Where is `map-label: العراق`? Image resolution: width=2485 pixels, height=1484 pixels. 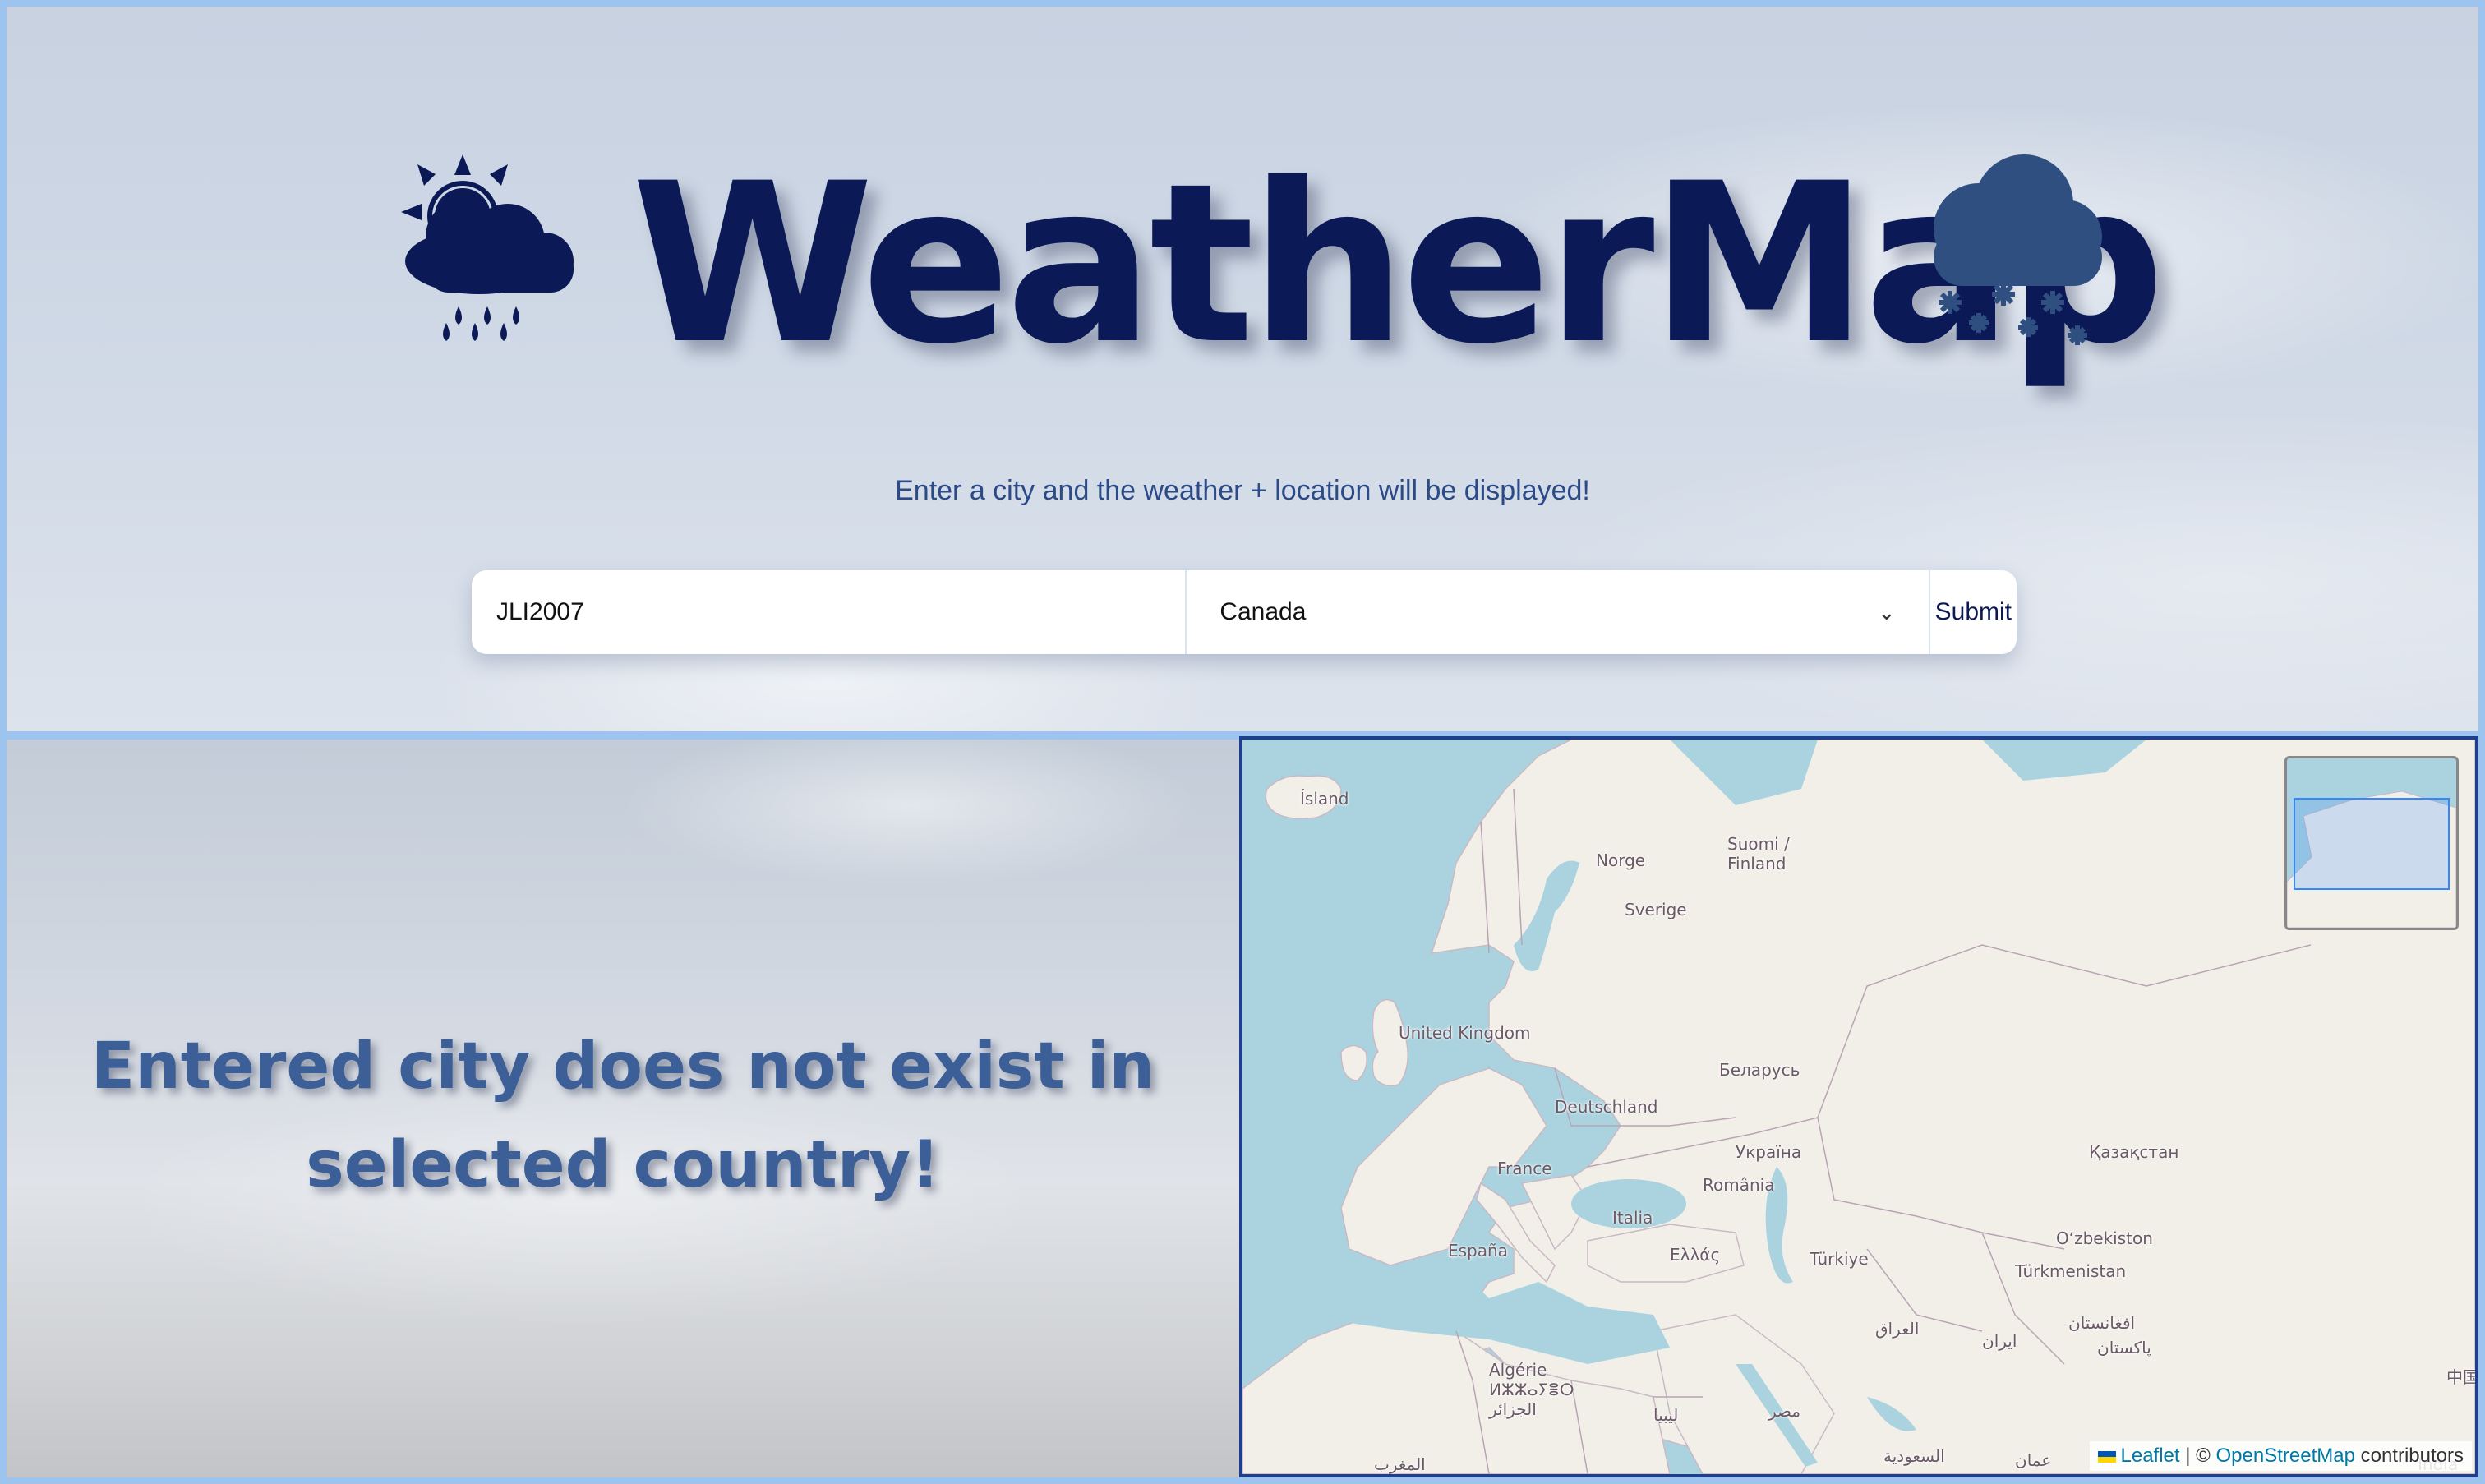 map-label: العراق is located at coordinates (1897, 1329).